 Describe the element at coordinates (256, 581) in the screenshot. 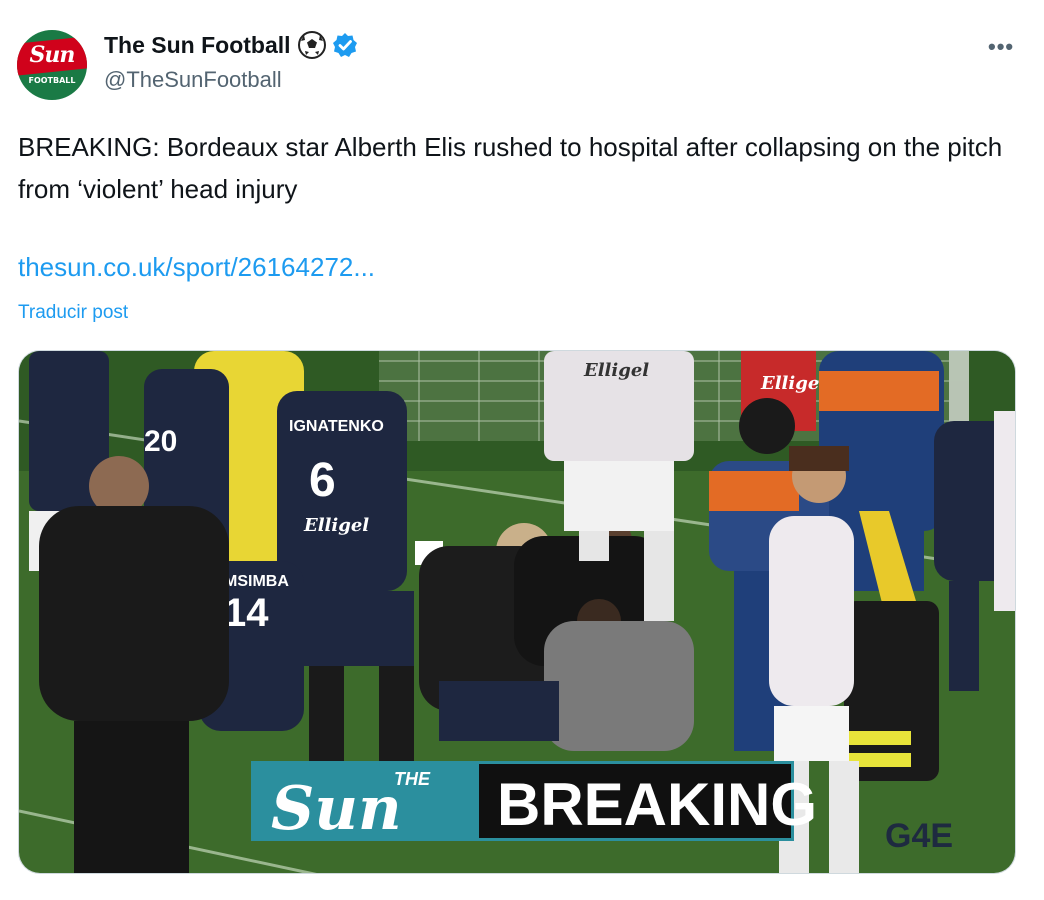

I see `player14-name: MSIMBA` at that location.